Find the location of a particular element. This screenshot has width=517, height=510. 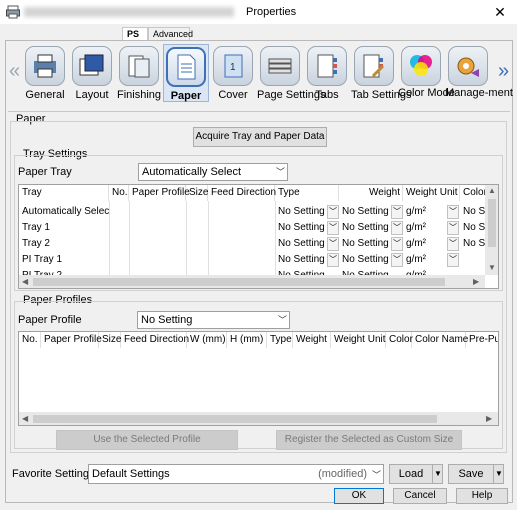

cancel-button: Cancel is located at coordinates (420, 496).